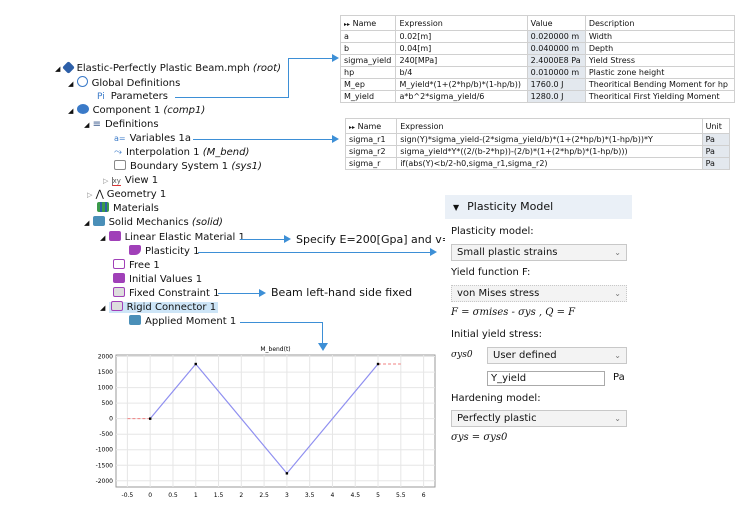 Image resolution: width=750 pixels, height=513 pixels. What do you see at coordinates (556, 60) in the screenshot?
I see `table-cell: 2.4000E8 Pa` at bounding box center [556, 60].